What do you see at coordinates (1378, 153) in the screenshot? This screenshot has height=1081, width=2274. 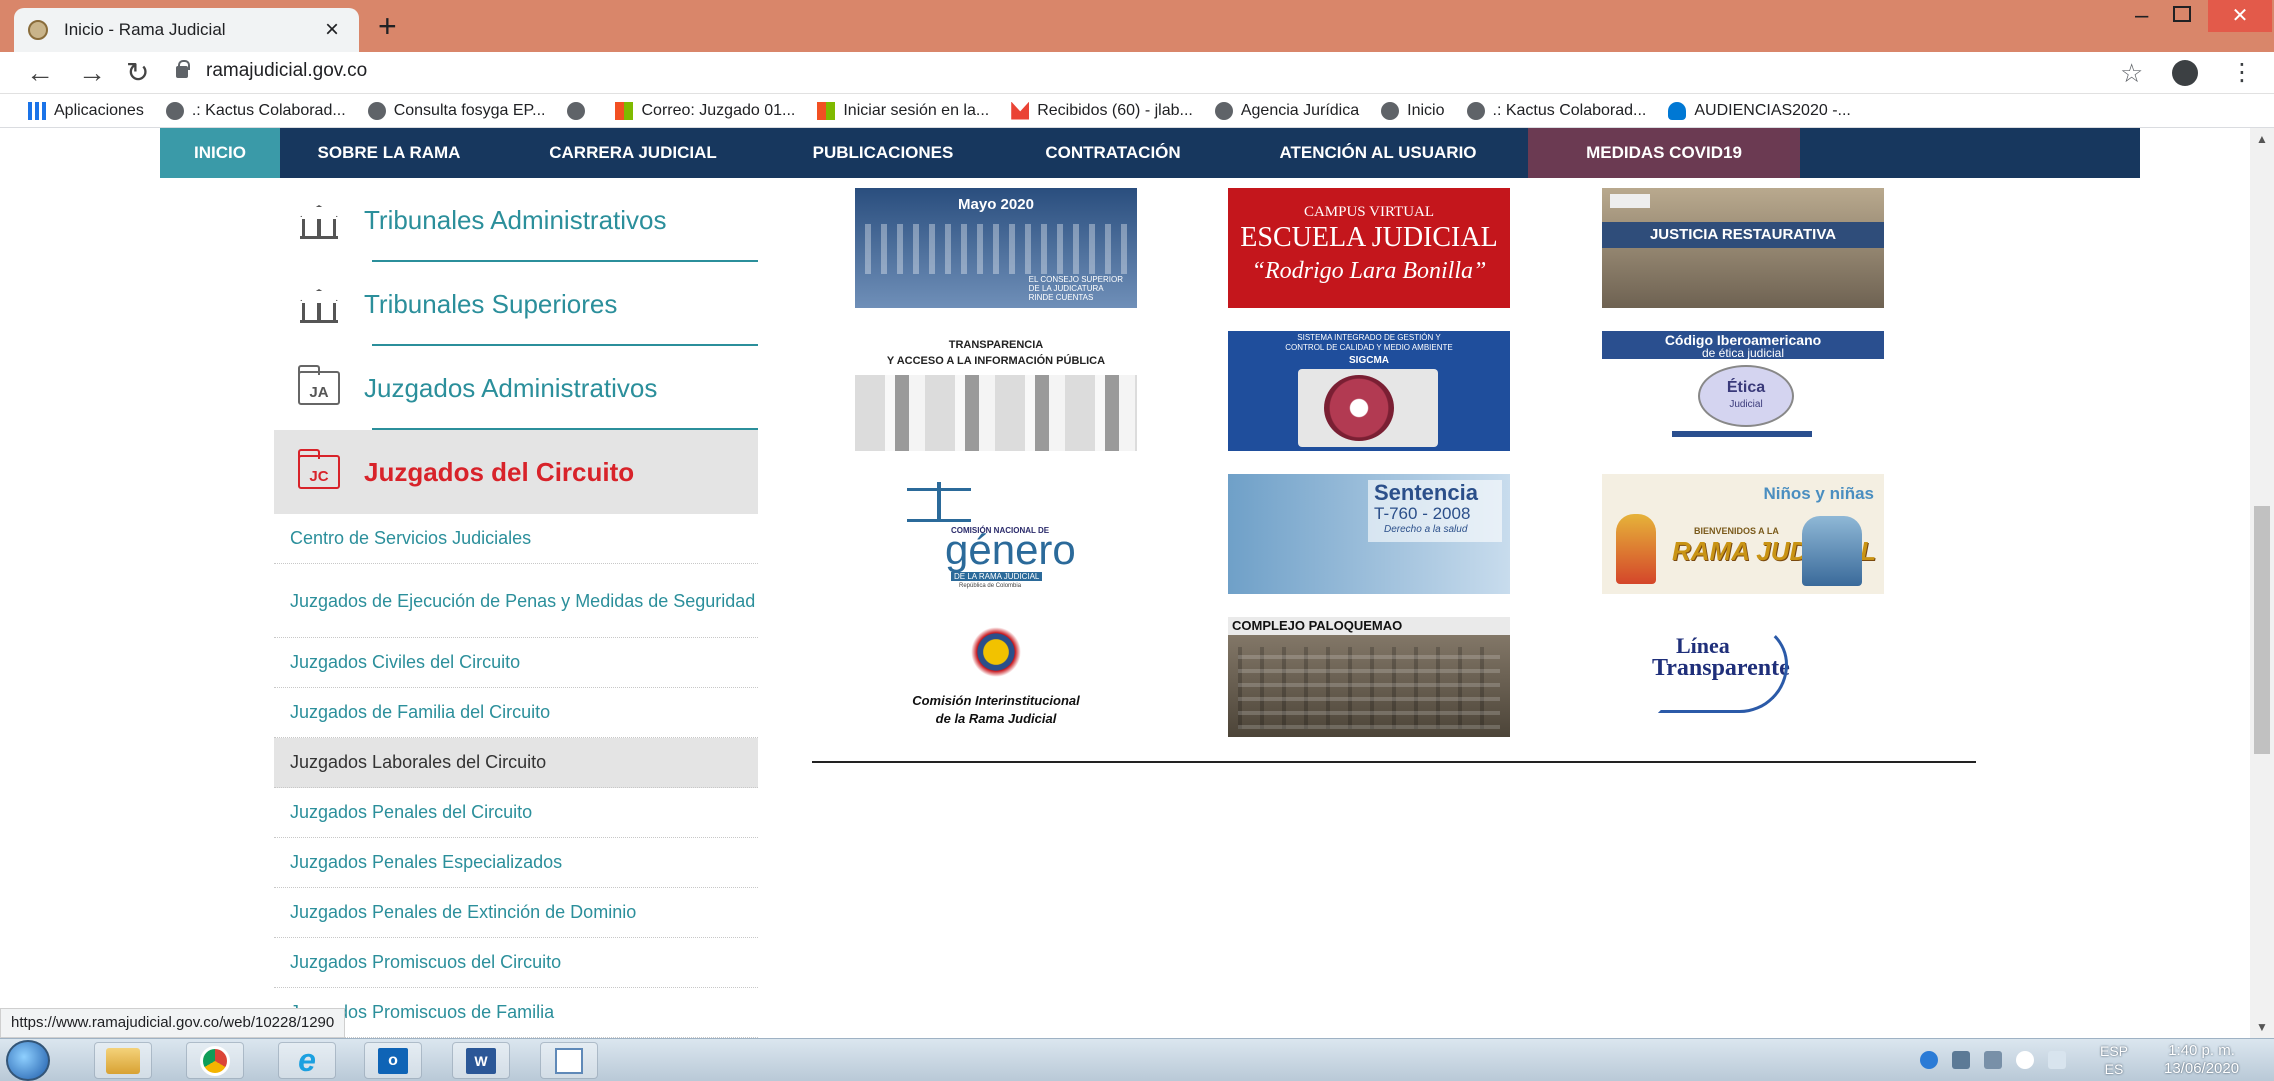 I see `nav-atencion-al-usuario: ATENCIÓN AL USUARIO` at bounding box center [1378, 153].